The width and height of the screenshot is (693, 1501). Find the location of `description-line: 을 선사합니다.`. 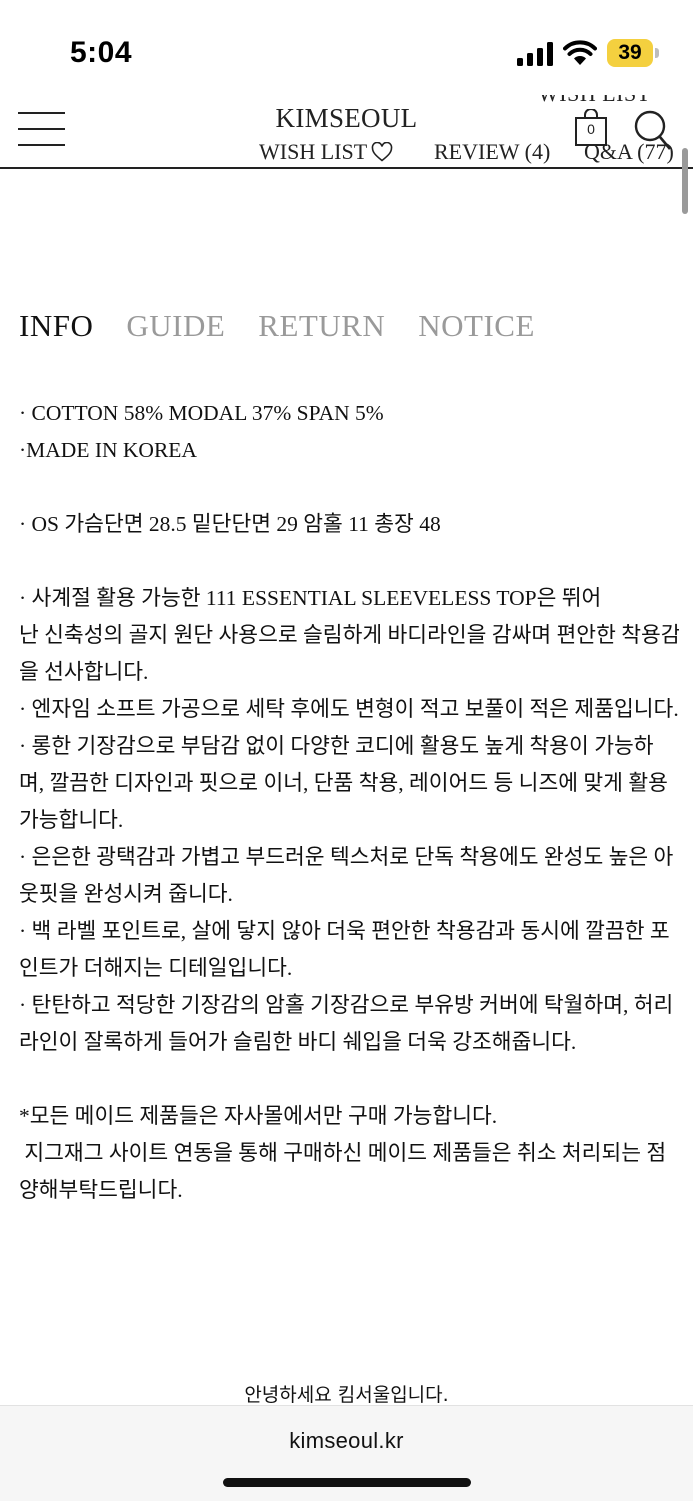

description-line: 을 선사합니다. is located at coordinates (84, 672).